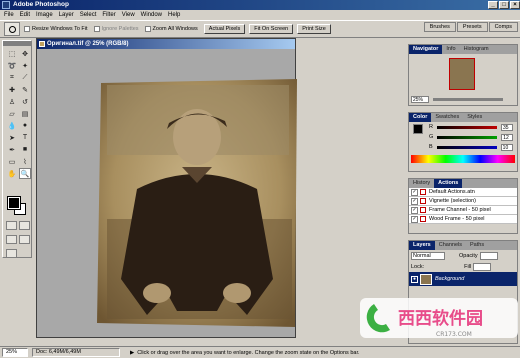 The width and height of the screenshot is (520, 358). Describe the element at coordinates (88, 15) in the screenshot. I see `menu-select: Select` at that location.